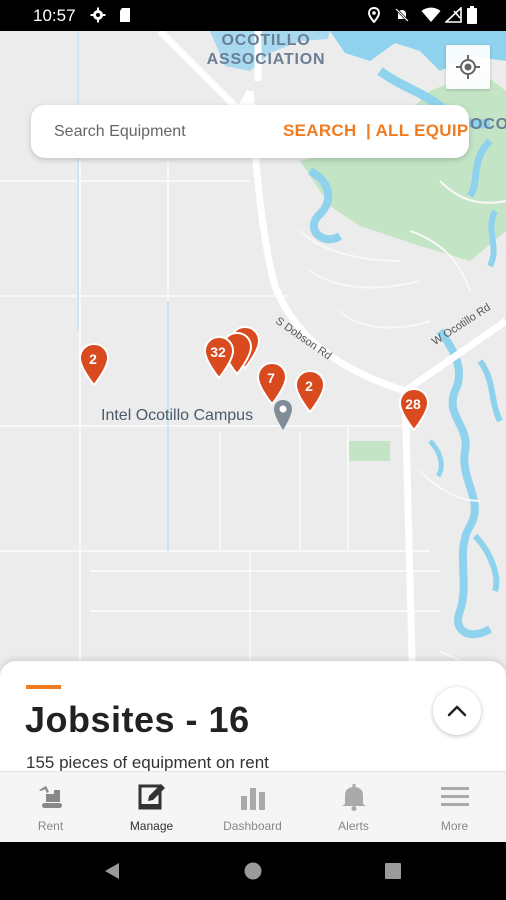  I want to click on map-pin-jobsite: 7, so click(273, 383).